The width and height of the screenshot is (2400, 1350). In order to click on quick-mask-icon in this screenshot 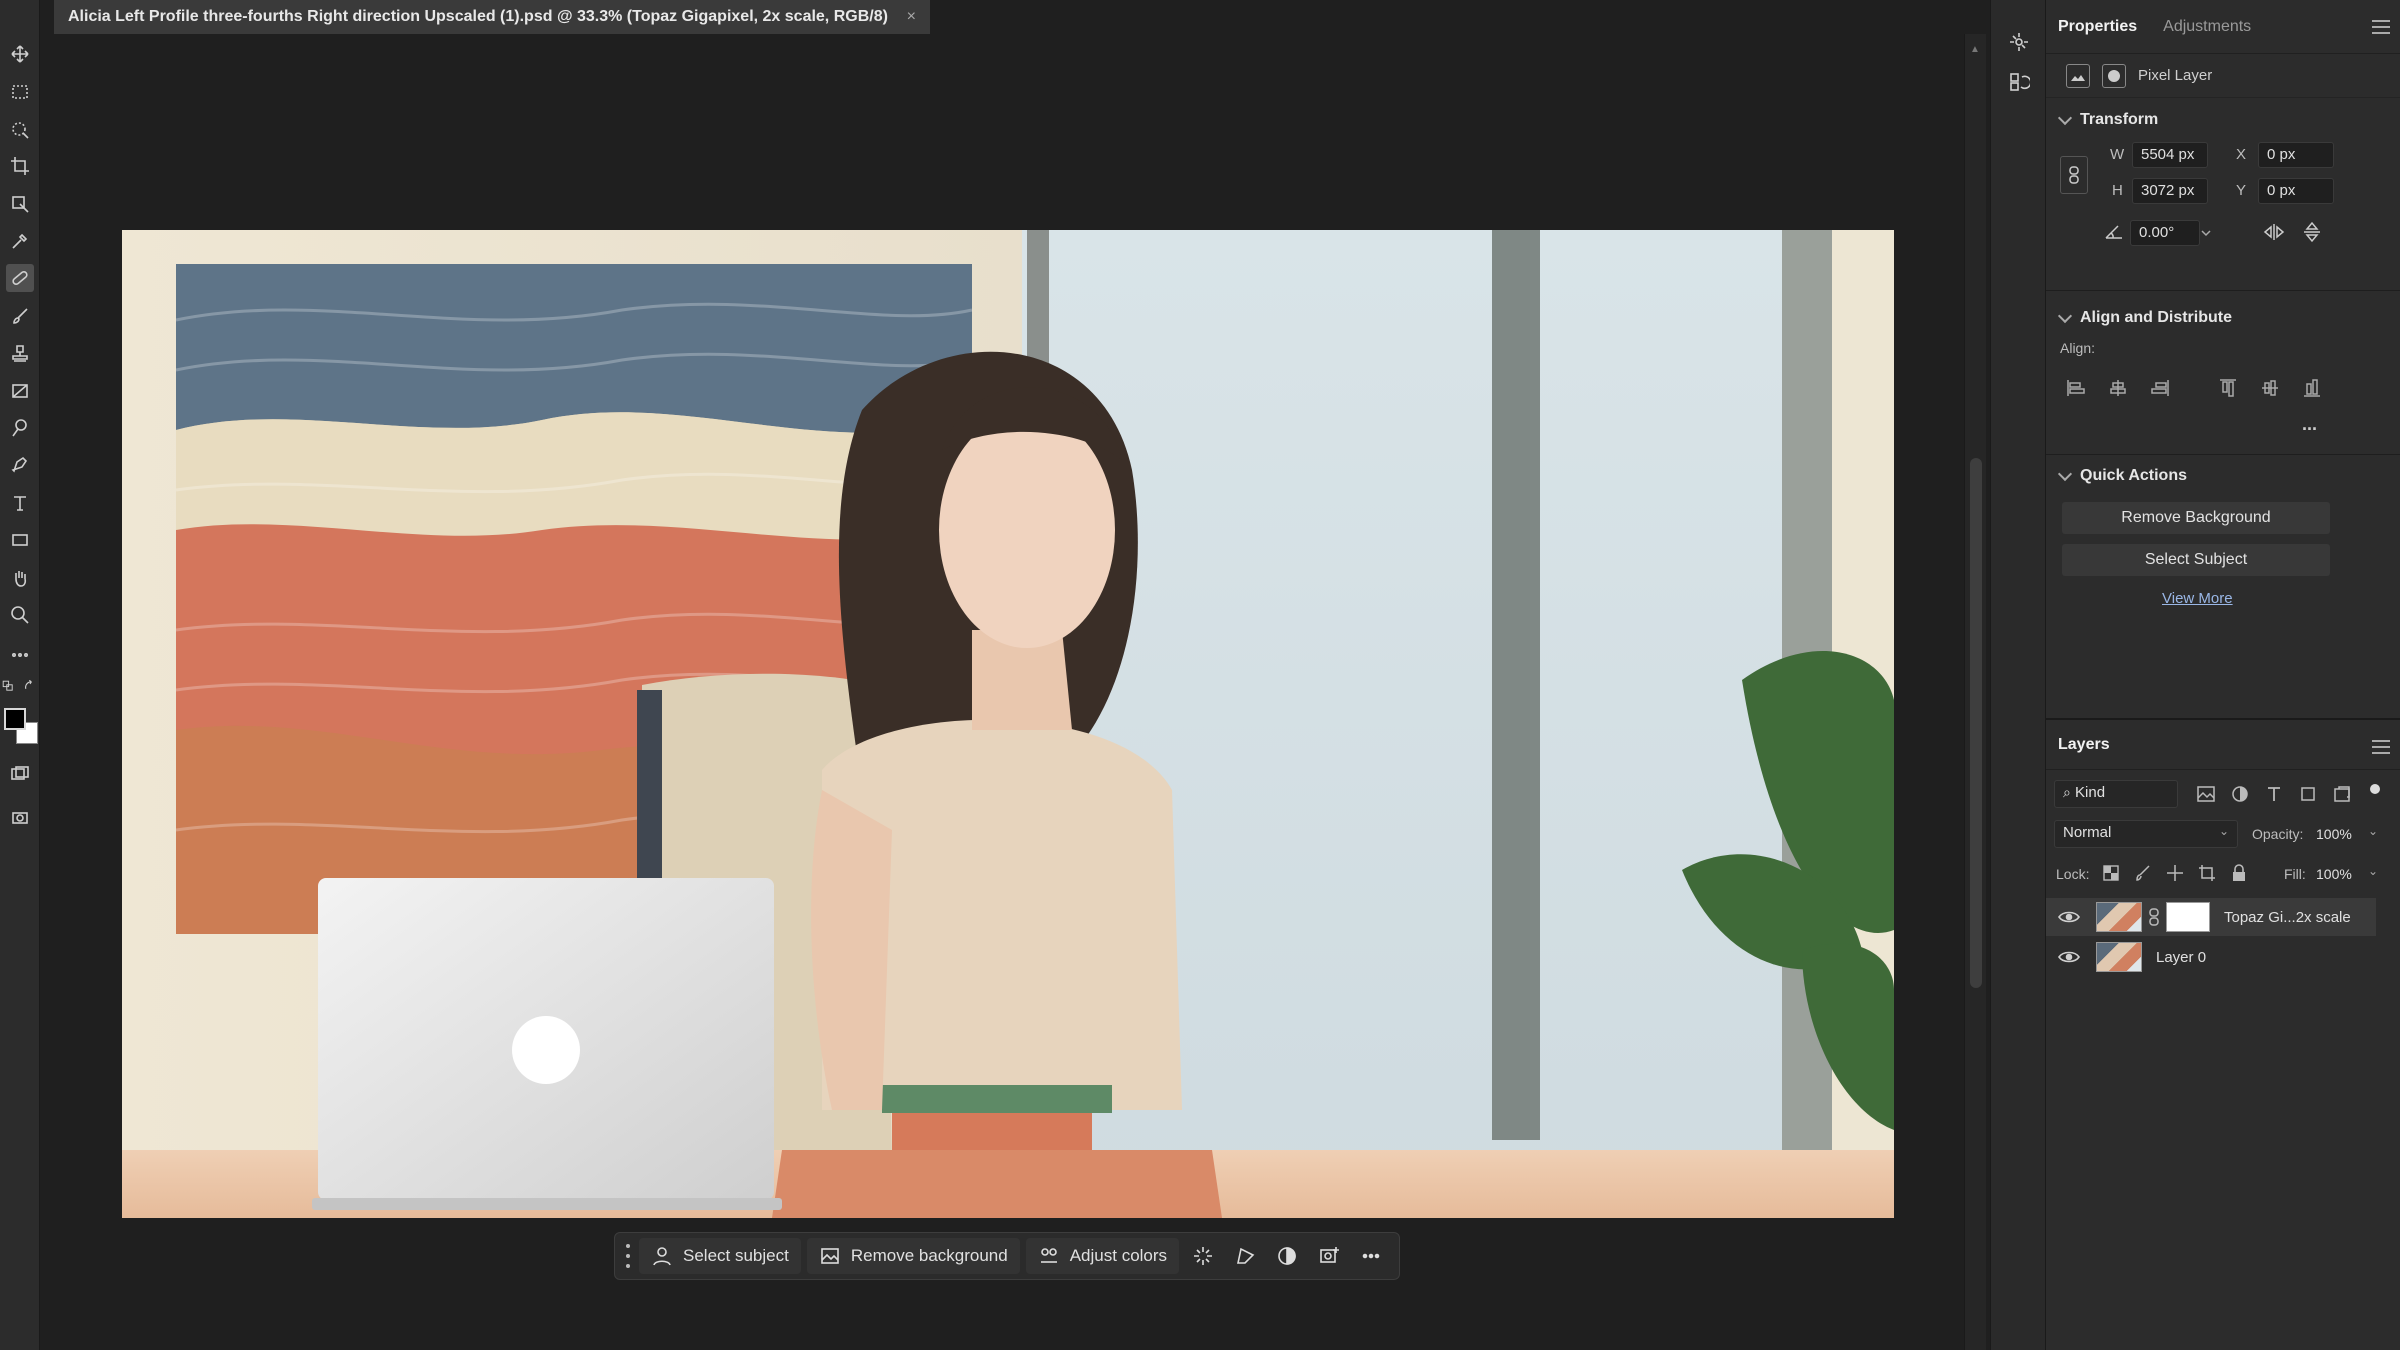, I will do `click(20, 774)`.